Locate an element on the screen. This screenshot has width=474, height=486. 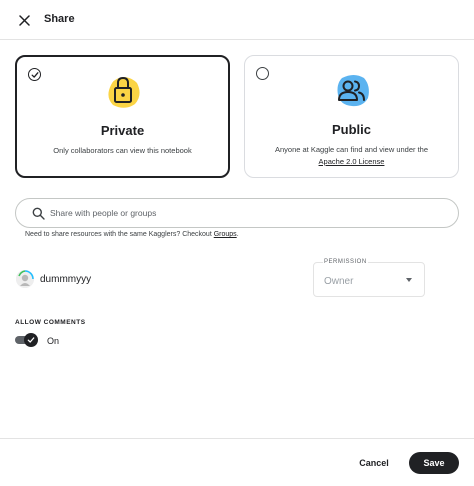
allow-comments-state: On is located at coordinates (53, 341).